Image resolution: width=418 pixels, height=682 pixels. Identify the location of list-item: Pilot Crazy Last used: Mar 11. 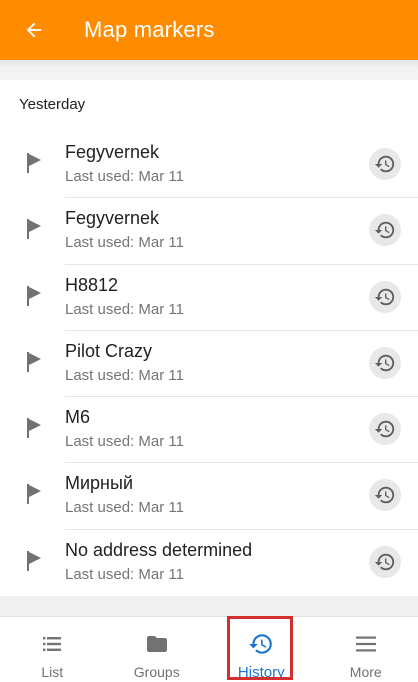
(209, 364).